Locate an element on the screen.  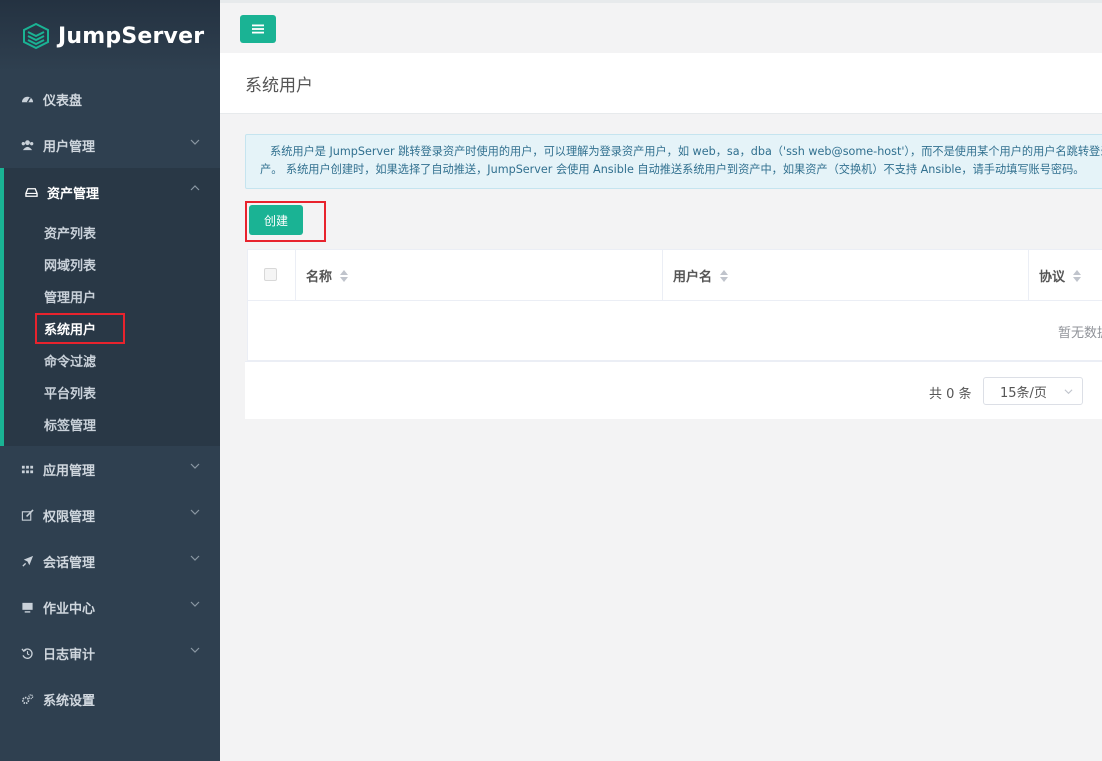
nav-user-management: 用户管理 is located at coordinates (110, 145).